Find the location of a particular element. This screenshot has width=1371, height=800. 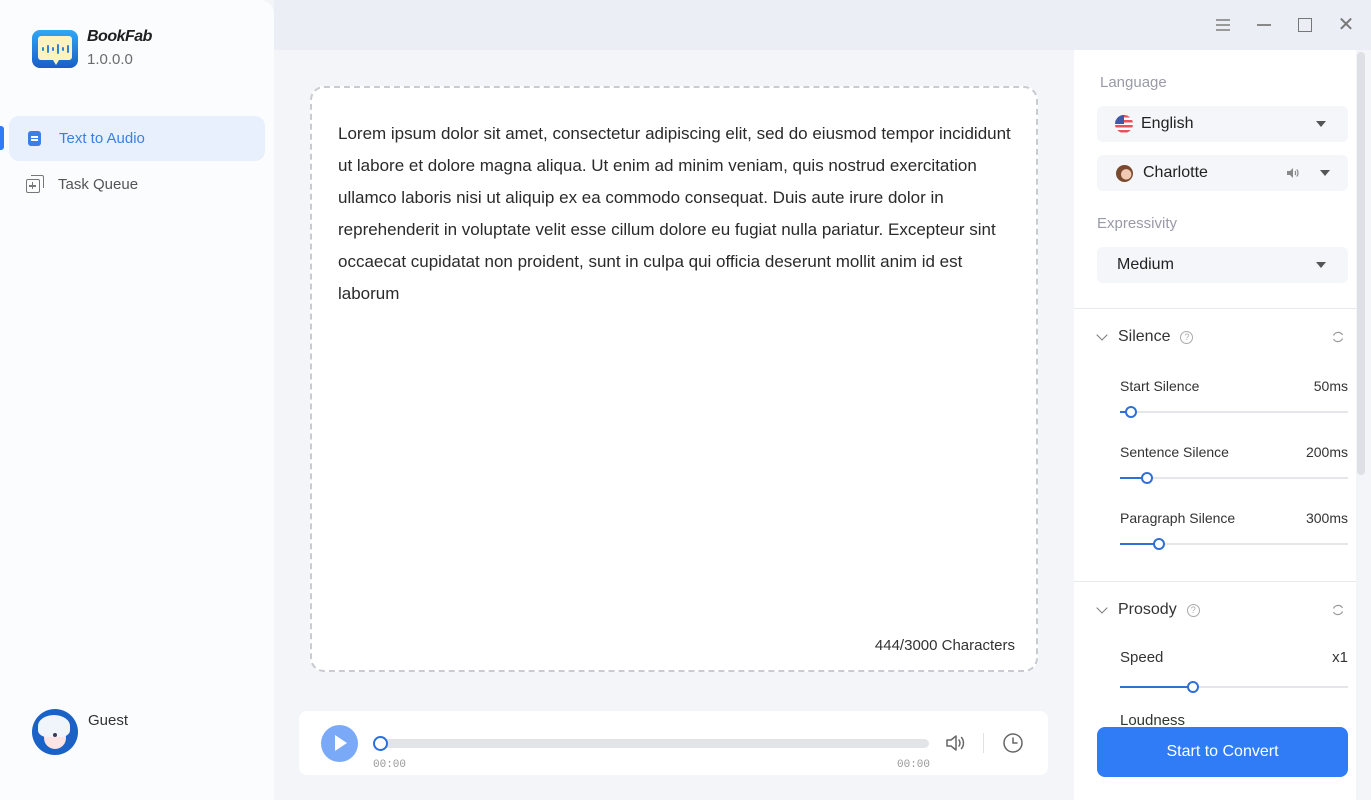

audio-player: 00:00 00:00 is located at coordinates (673, 743).